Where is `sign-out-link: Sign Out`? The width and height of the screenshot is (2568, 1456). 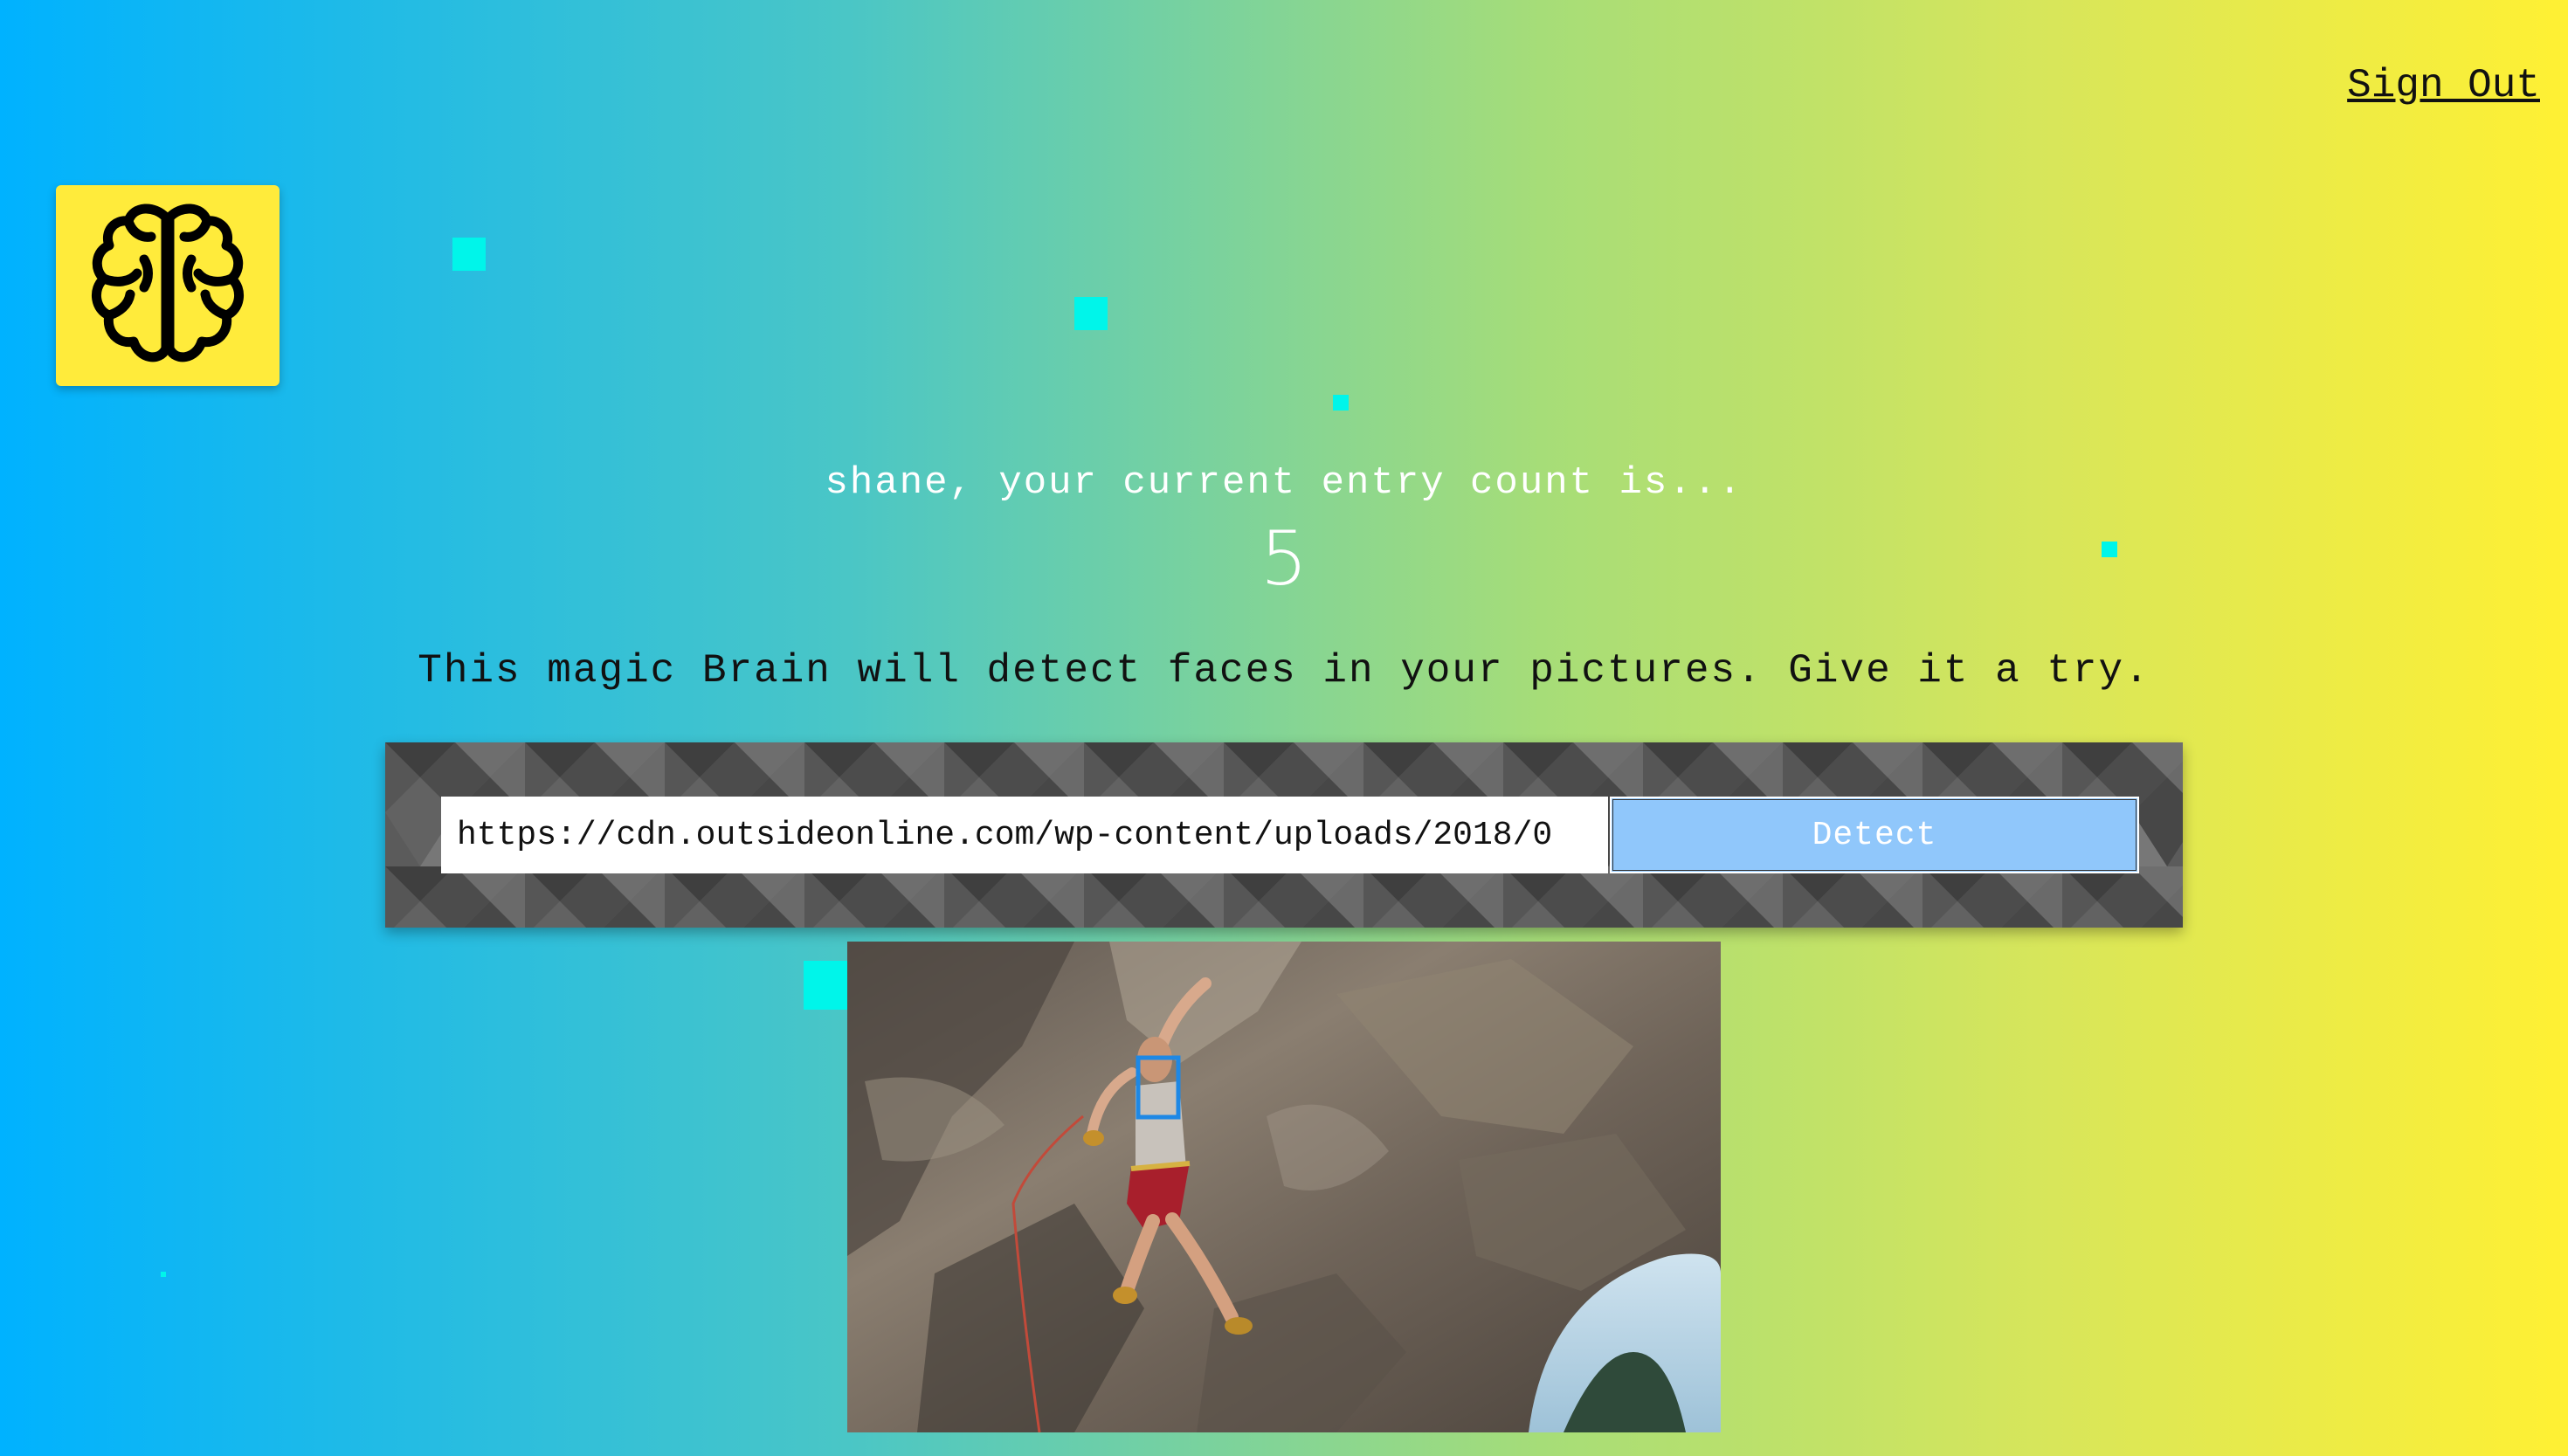 sign-out-link: Sign Out is located at coordinates (2443, 85).